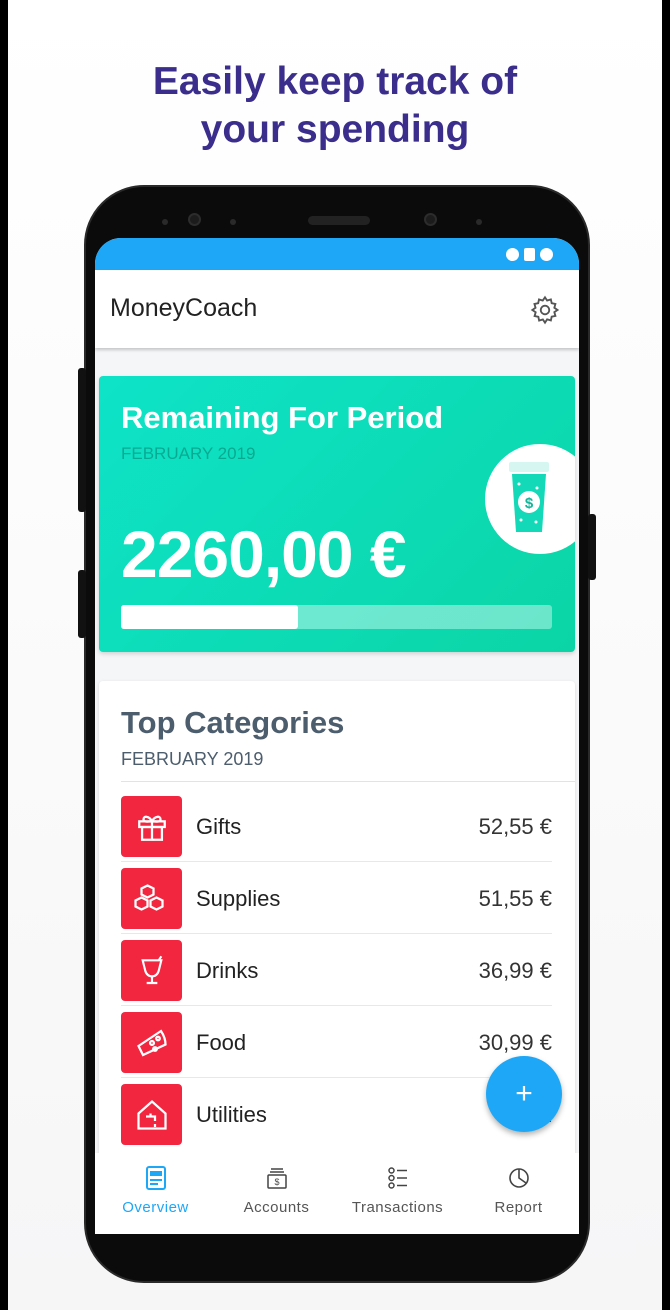  Describe the element at coordinates (155, 1207) in the screenshot. I see `nav-label: Overview` at that location.